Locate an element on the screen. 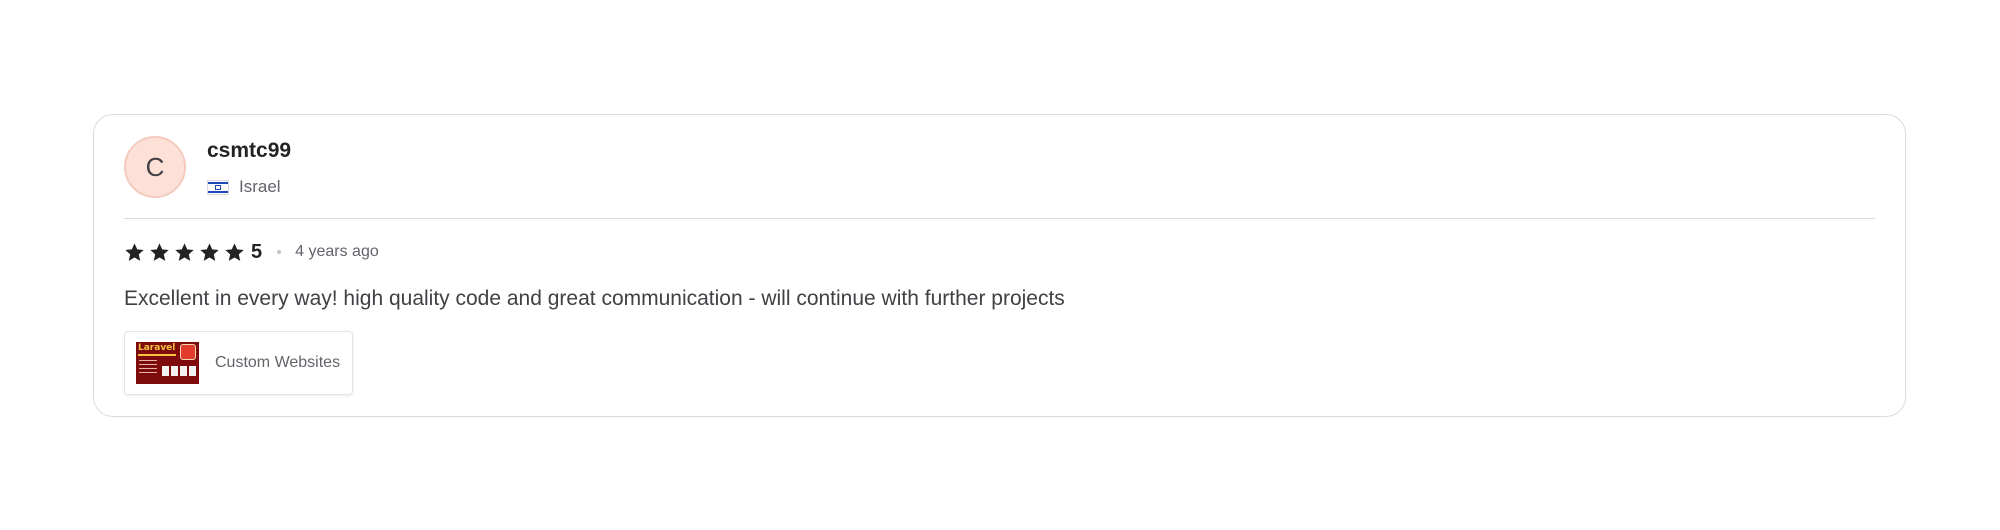 The image size is (2000, 530). reviewer-username: csmtc99 is located at coordinates (249, 151).